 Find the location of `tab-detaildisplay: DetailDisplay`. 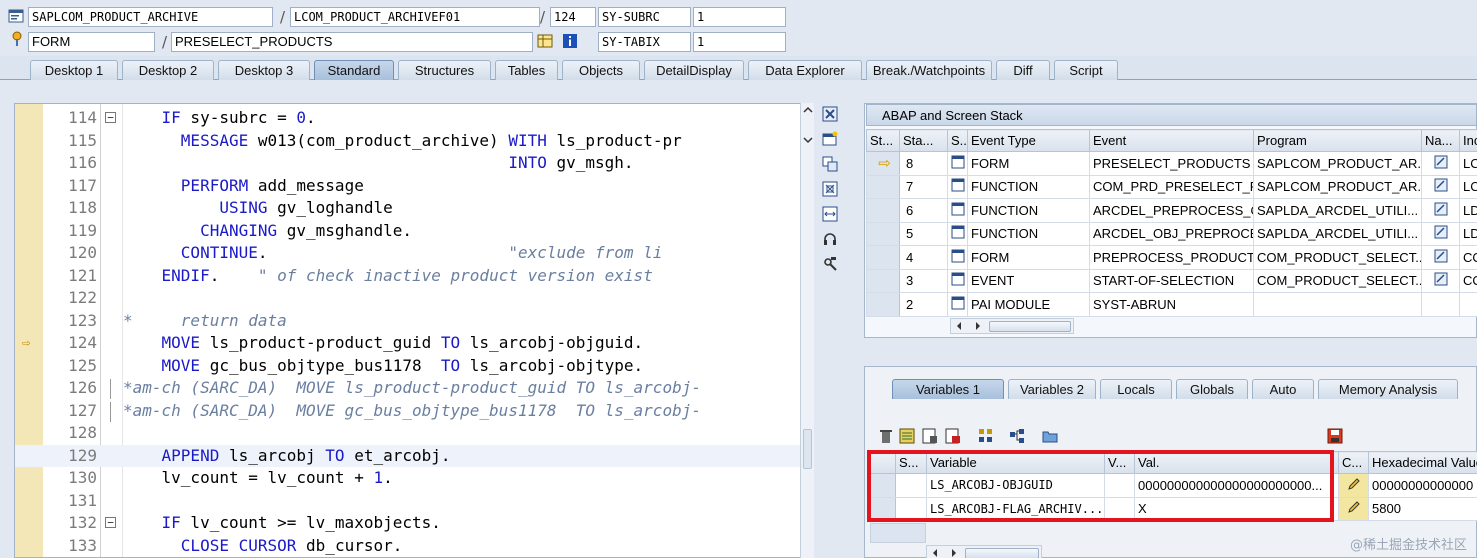

tab-detaildisplay: DetailDisplay is located at coordinates (694, 70).